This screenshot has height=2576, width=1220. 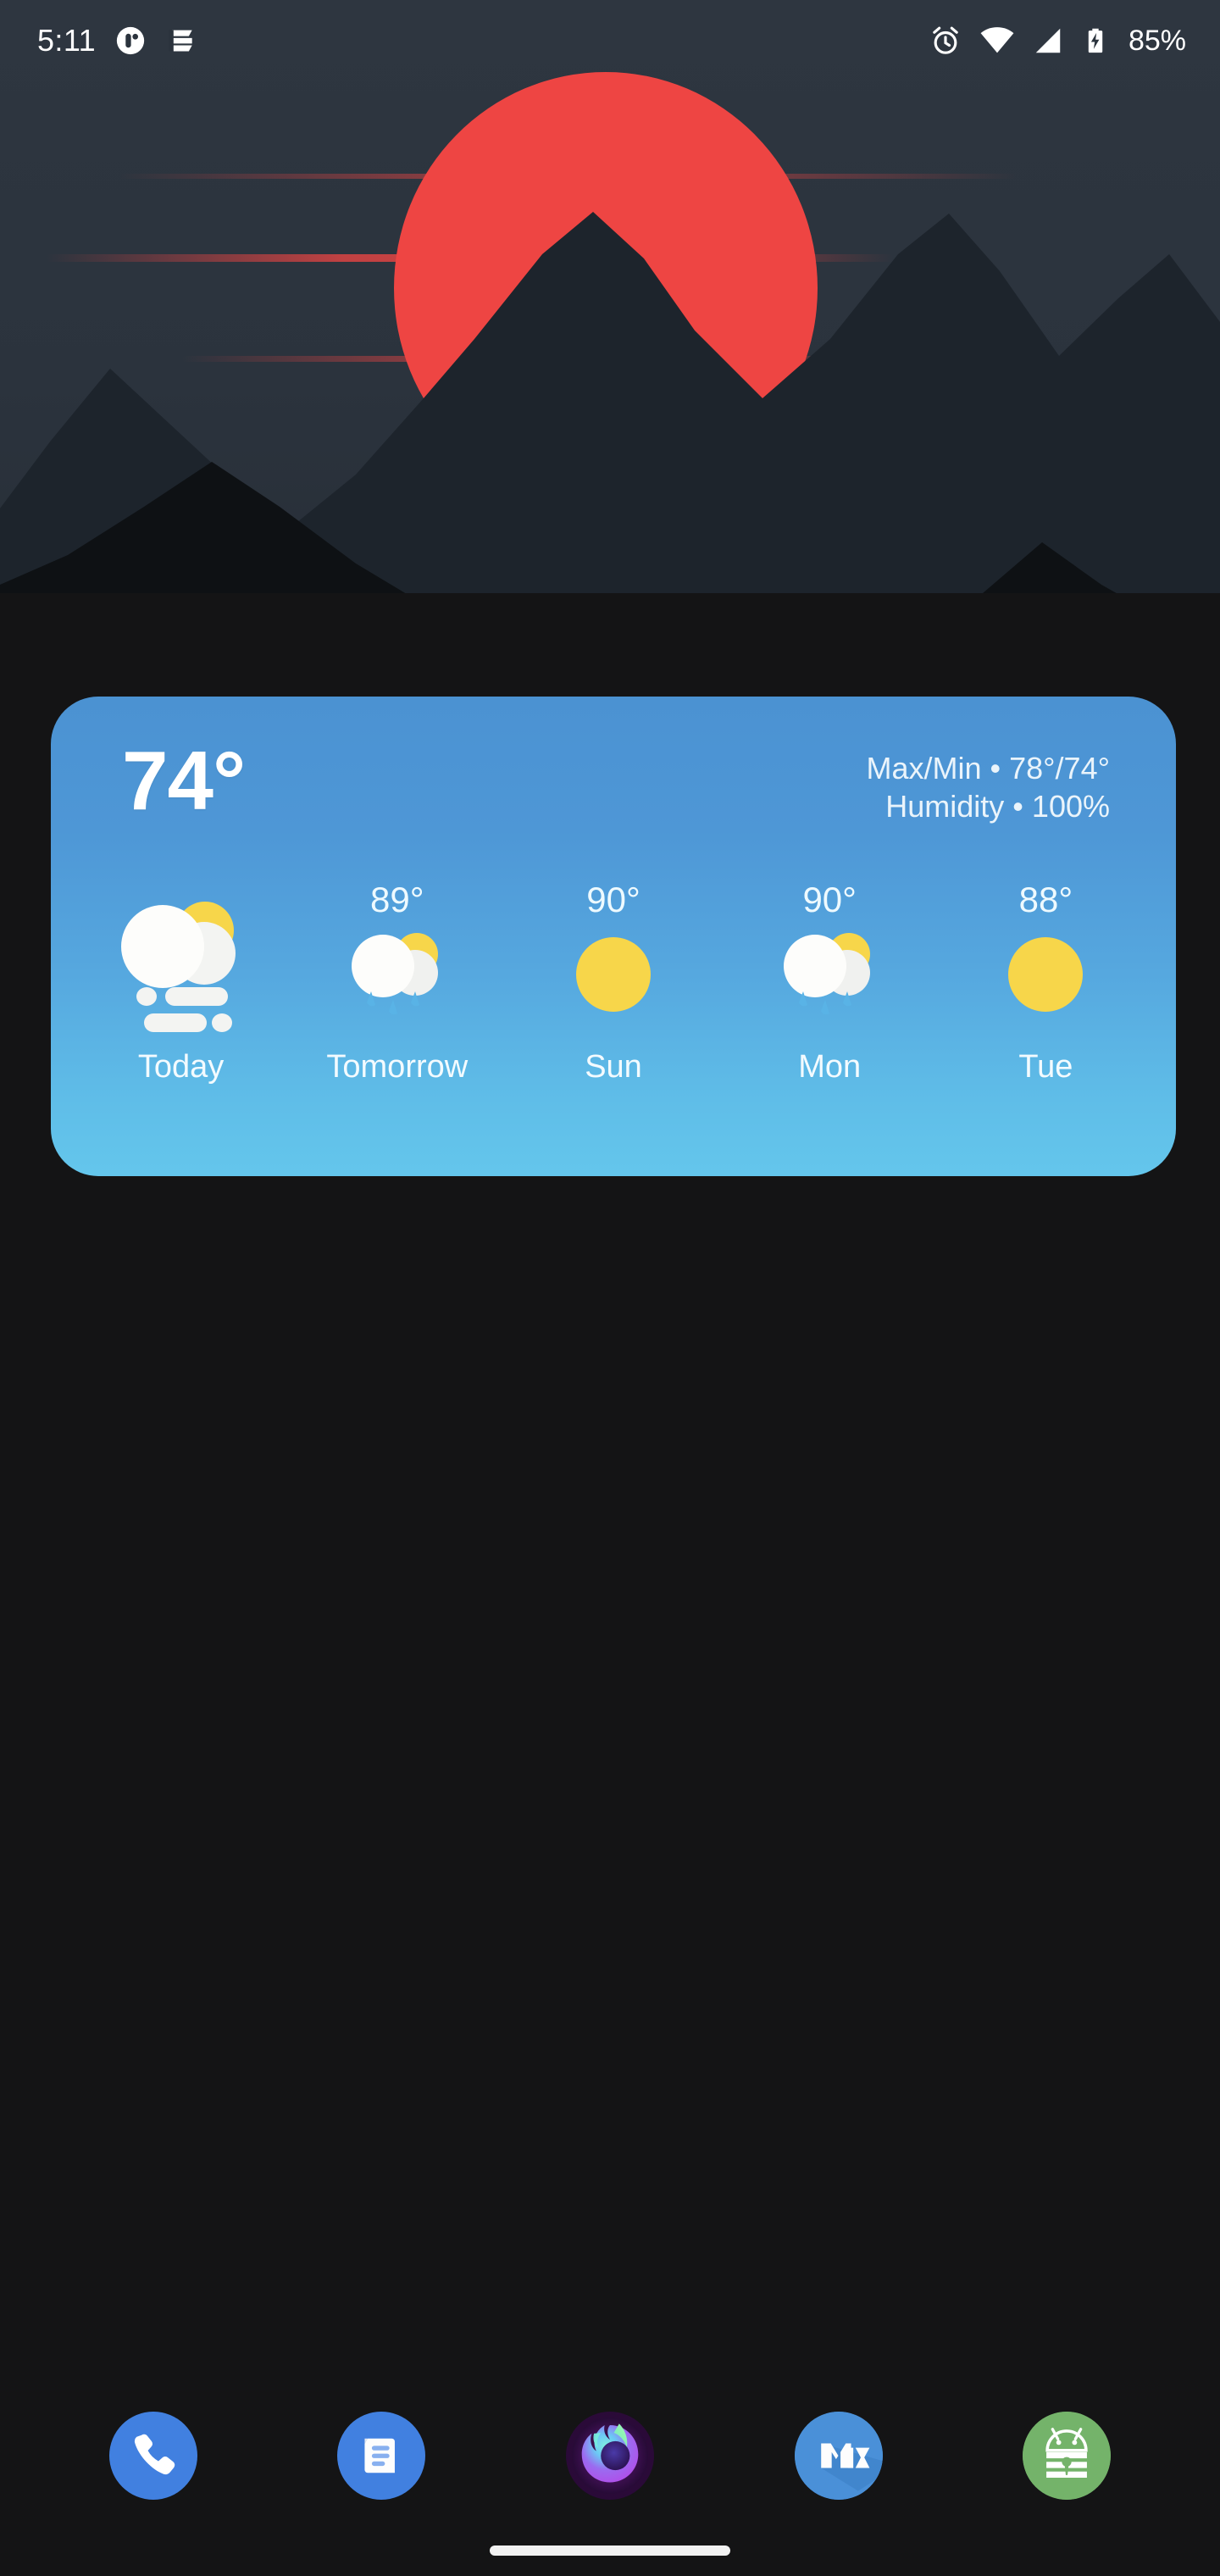 I want to click on notification-dot-icon, so click(x=130, y=41).